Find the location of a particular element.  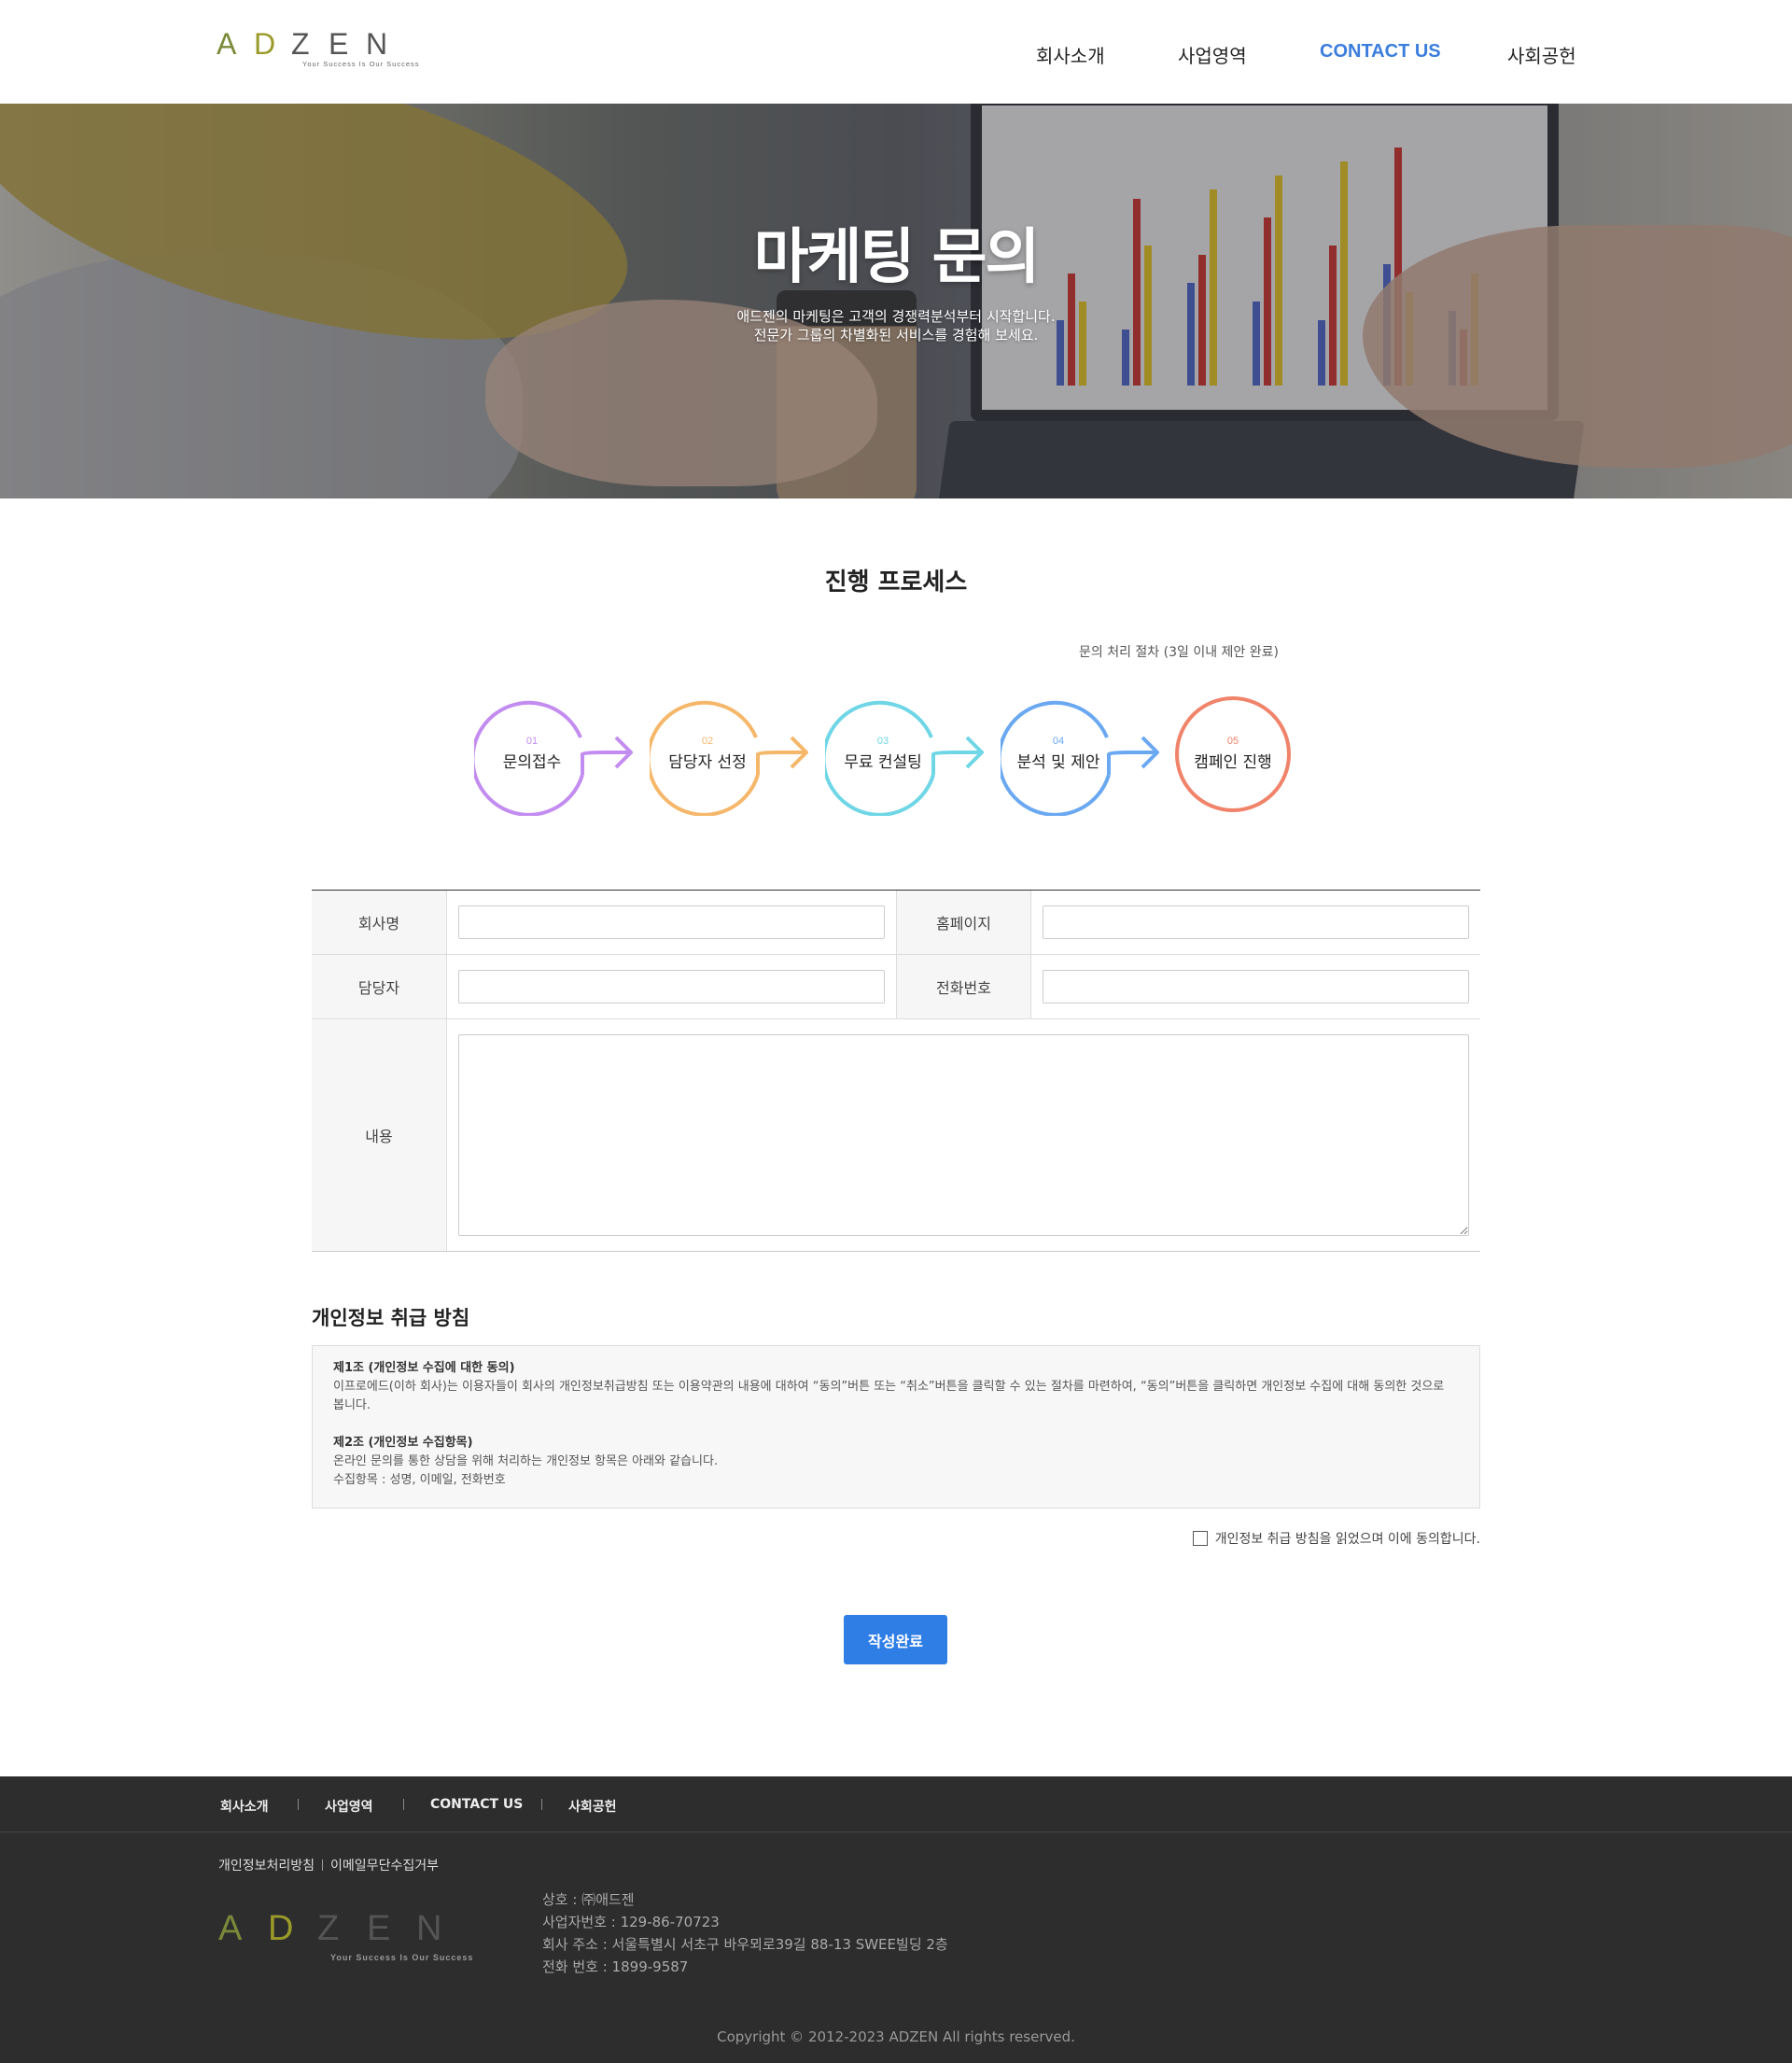

form-row: 담당자 전화번호 is located at coordinates (896, 987).